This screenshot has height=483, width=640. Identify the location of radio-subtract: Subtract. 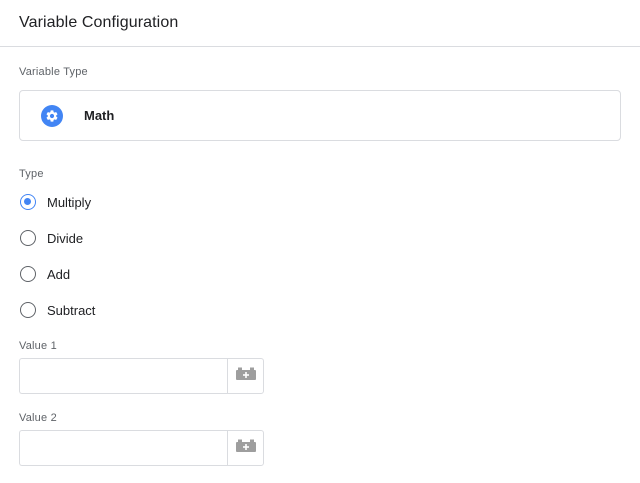
(57, 310).